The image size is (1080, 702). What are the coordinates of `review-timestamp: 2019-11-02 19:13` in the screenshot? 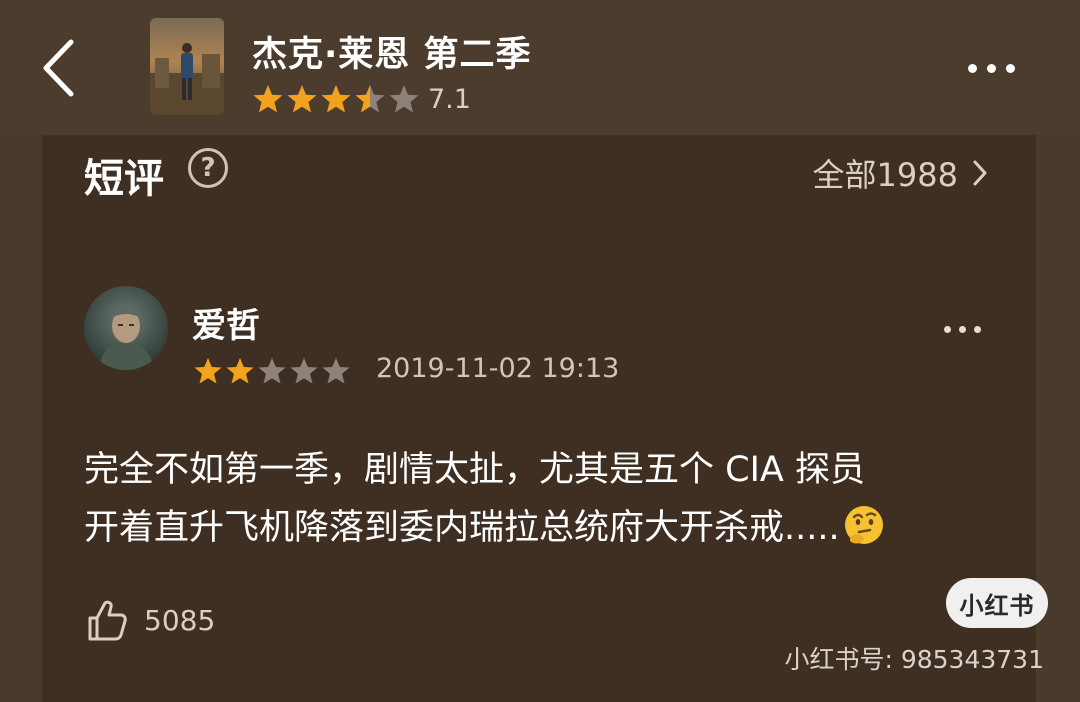 It's located at (498, 368).